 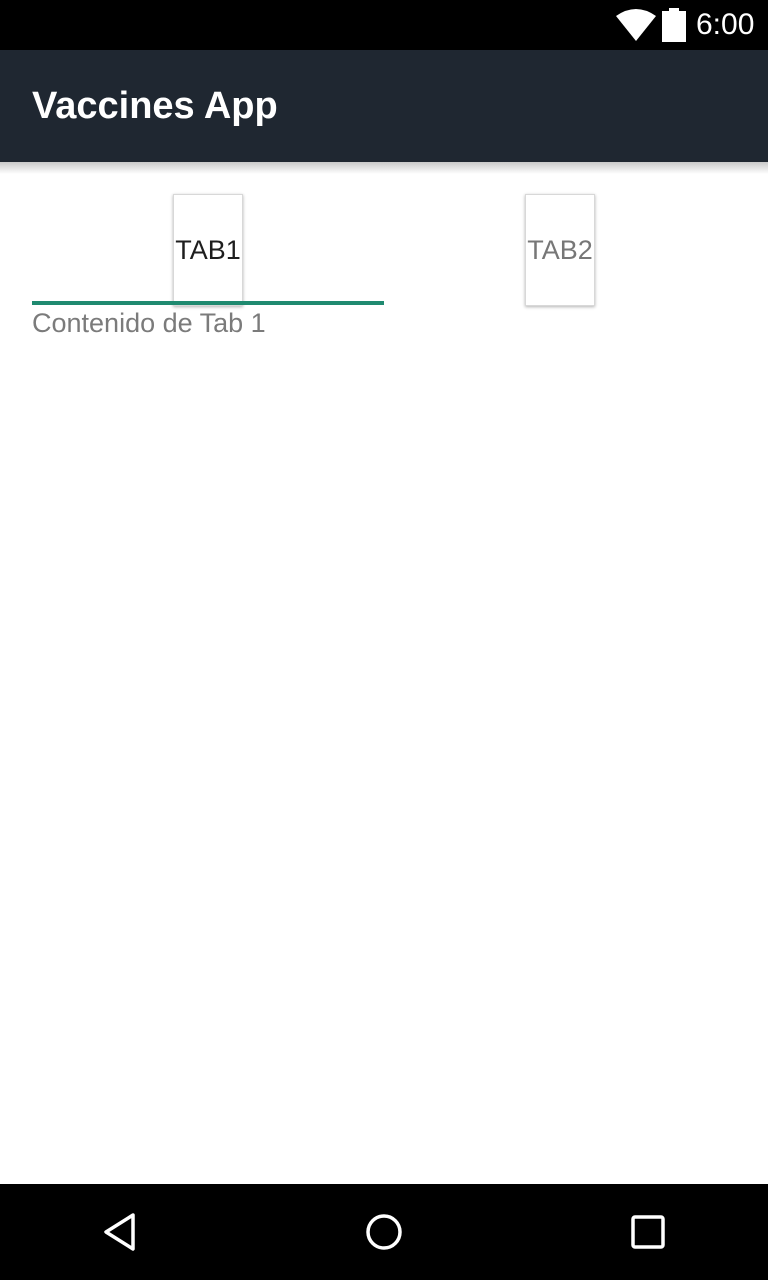 What do you see at coordinates (384, 25) in the screenshot?
I see `status-bar: 6:00` at bounding box center [384, 25].